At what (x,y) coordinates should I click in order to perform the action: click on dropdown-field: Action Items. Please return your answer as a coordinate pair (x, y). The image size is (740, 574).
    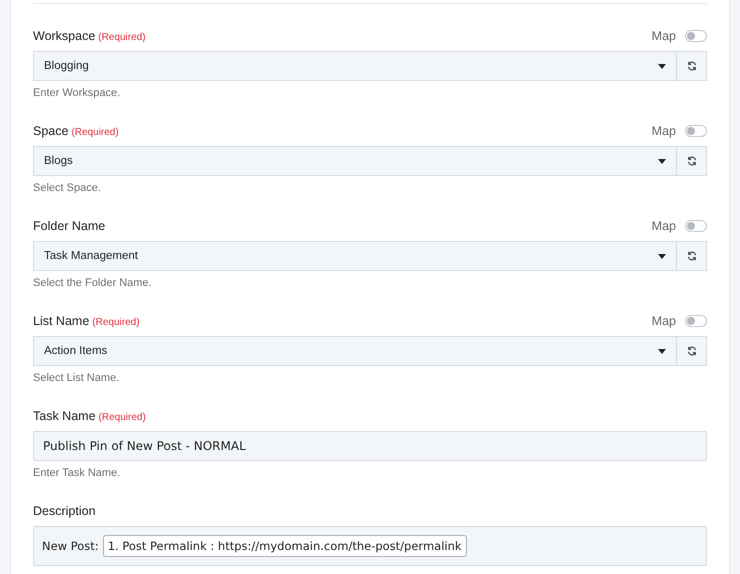
    Looking at the image, I should click on (355, 351).